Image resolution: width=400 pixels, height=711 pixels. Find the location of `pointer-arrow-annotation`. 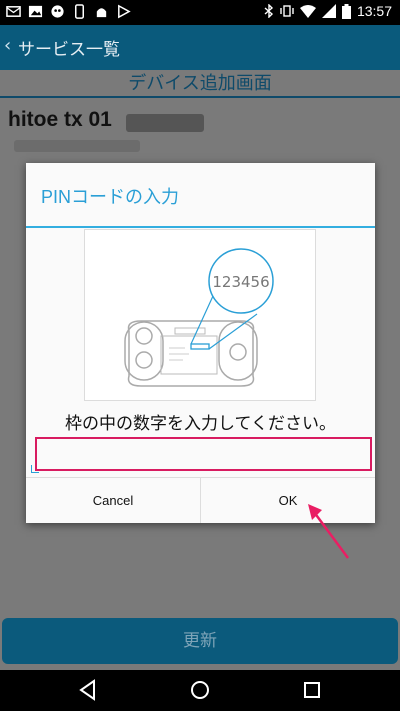

pointer-arrow-annotation is located at coordinates (329, 531).